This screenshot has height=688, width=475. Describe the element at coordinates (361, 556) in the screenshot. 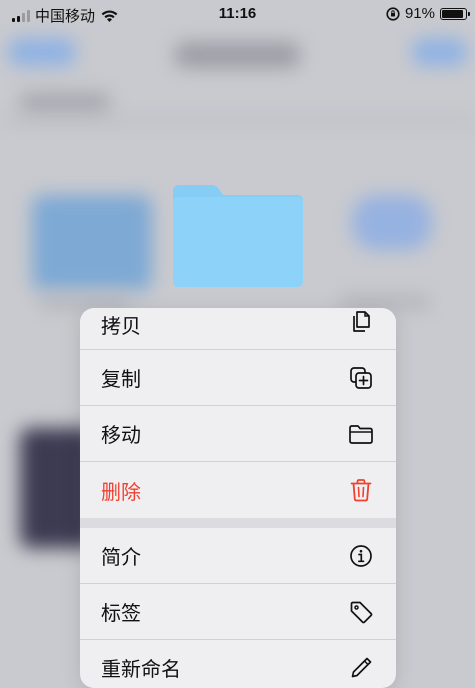

I see `info-icon` at that location.